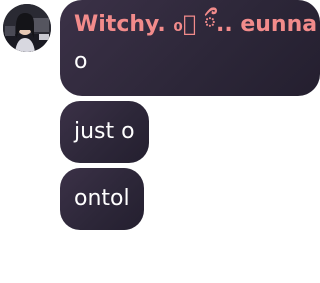 The width and height of the screenshot is (320, 283). What do you see at coordinates (81, 61) in the screenshot?
I see `message-text: o` at bounding box center [81, 61].